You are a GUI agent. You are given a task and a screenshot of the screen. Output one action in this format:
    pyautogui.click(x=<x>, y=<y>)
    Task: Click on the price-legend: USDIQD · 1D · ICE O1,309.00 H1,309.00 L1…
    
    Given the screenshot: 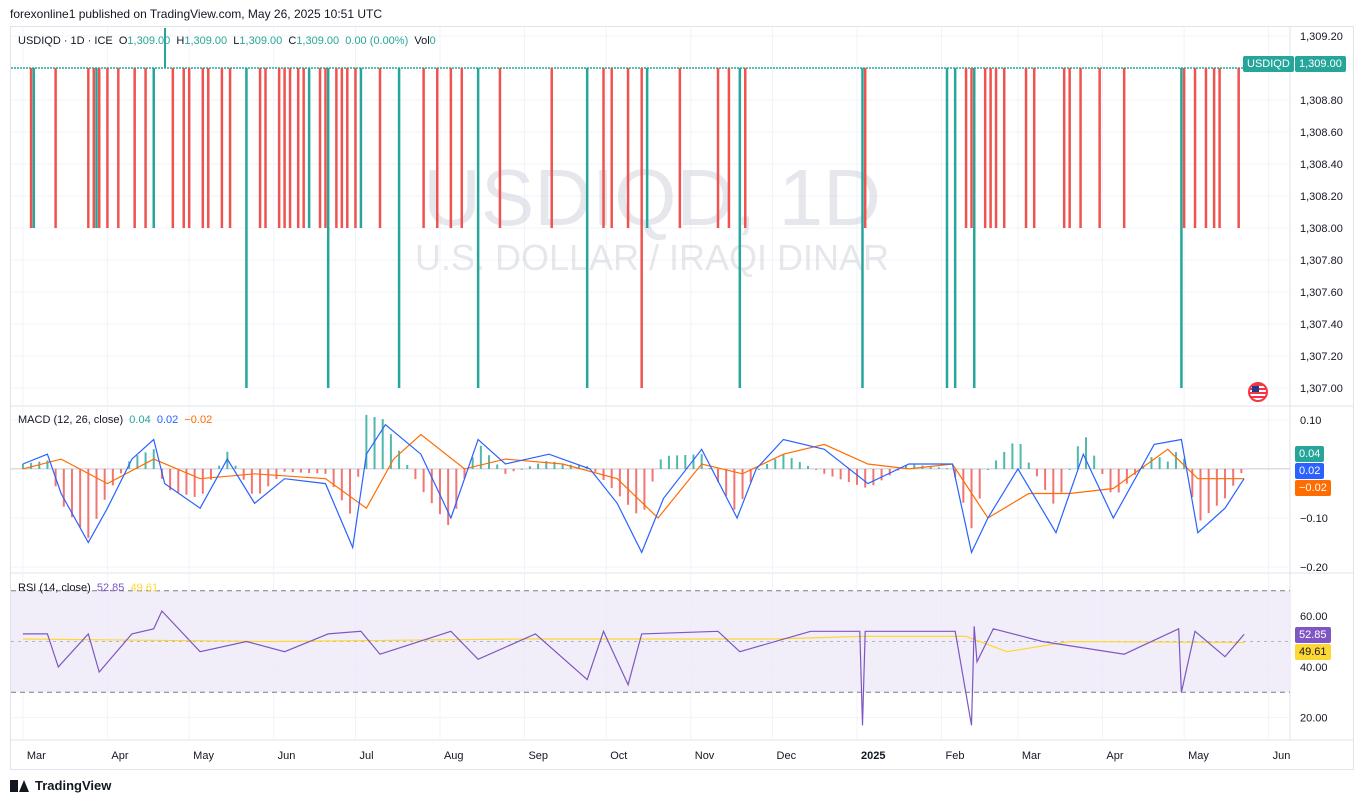 What is the action you would take?
    pyautogui.click(x=227, y=41)
    